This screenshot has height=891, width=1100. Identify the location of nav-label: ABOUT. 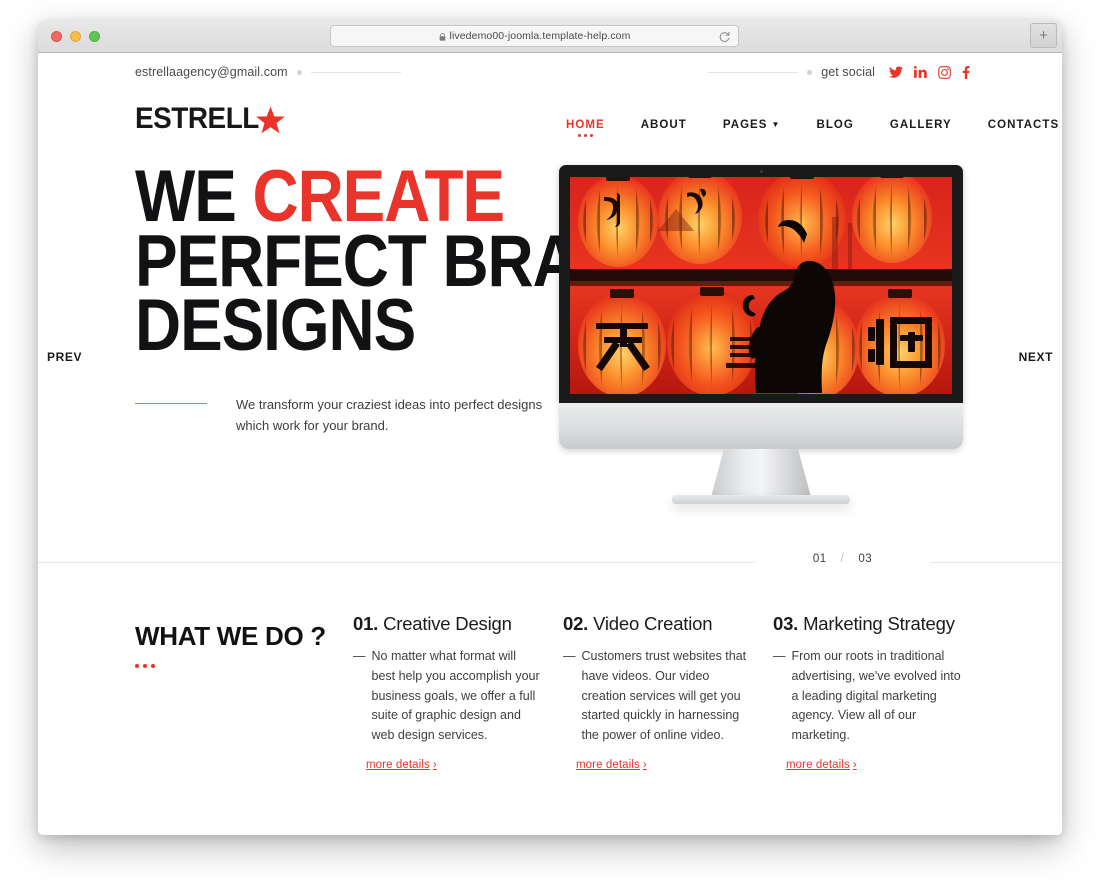
(663, 125).